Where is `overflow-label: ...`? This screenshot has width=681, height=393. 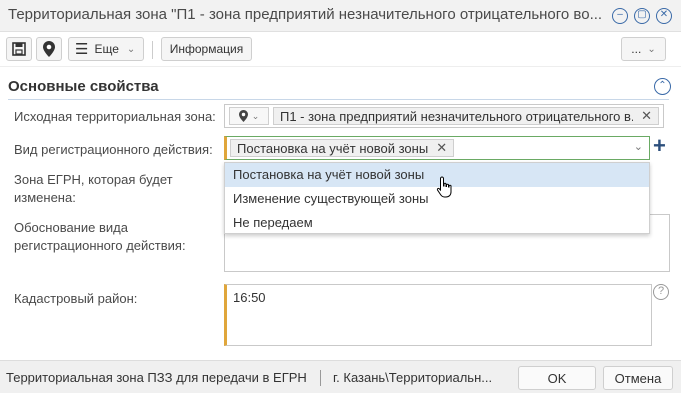 overflow-label: ... is located at coordinates (636, 49).